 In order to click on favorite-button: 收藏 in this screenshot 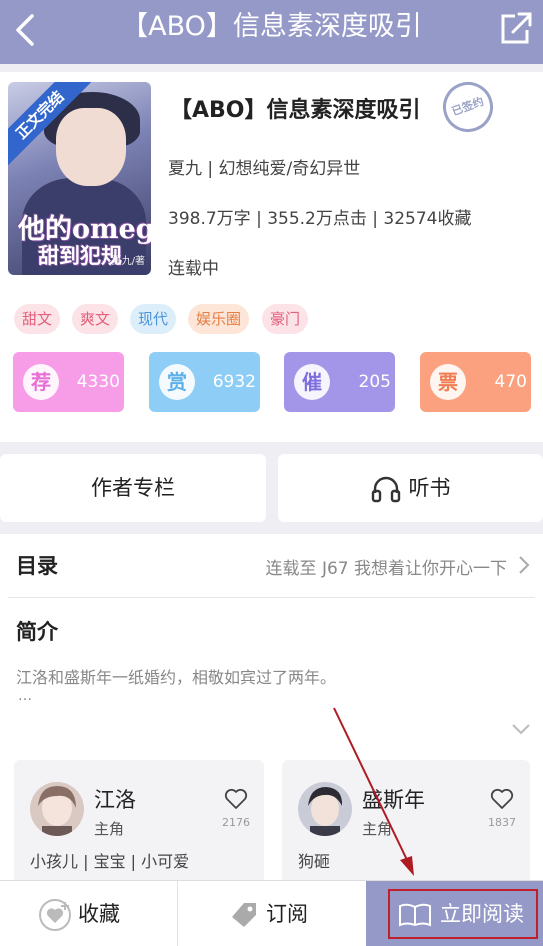, I will do `click(79, 913)`.